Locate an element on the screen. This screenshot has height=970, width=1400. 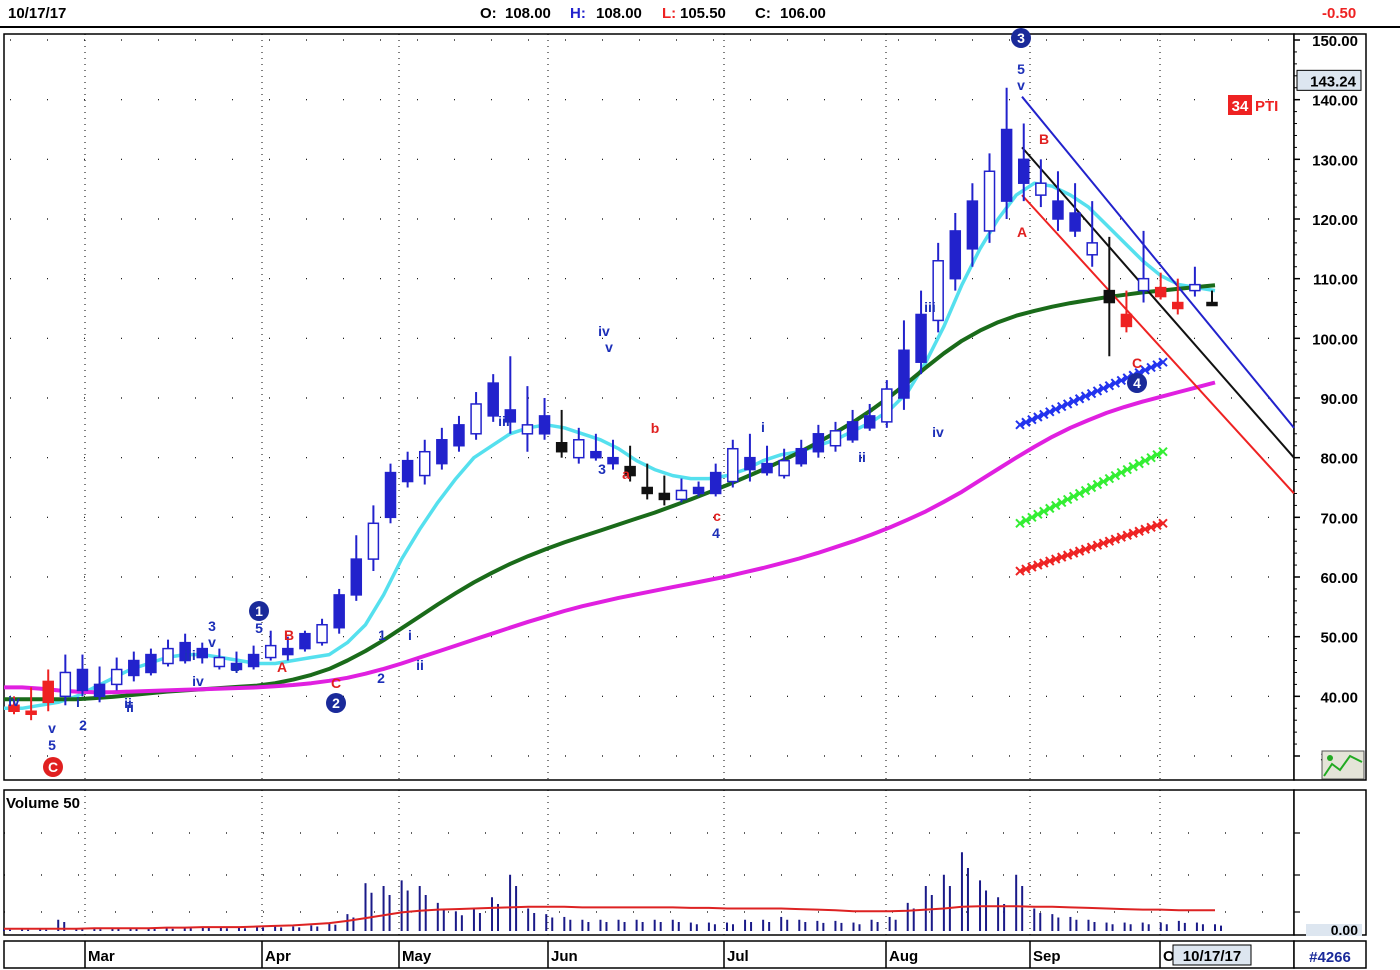
wave-label: 3 is located at coordinates (212, 626).